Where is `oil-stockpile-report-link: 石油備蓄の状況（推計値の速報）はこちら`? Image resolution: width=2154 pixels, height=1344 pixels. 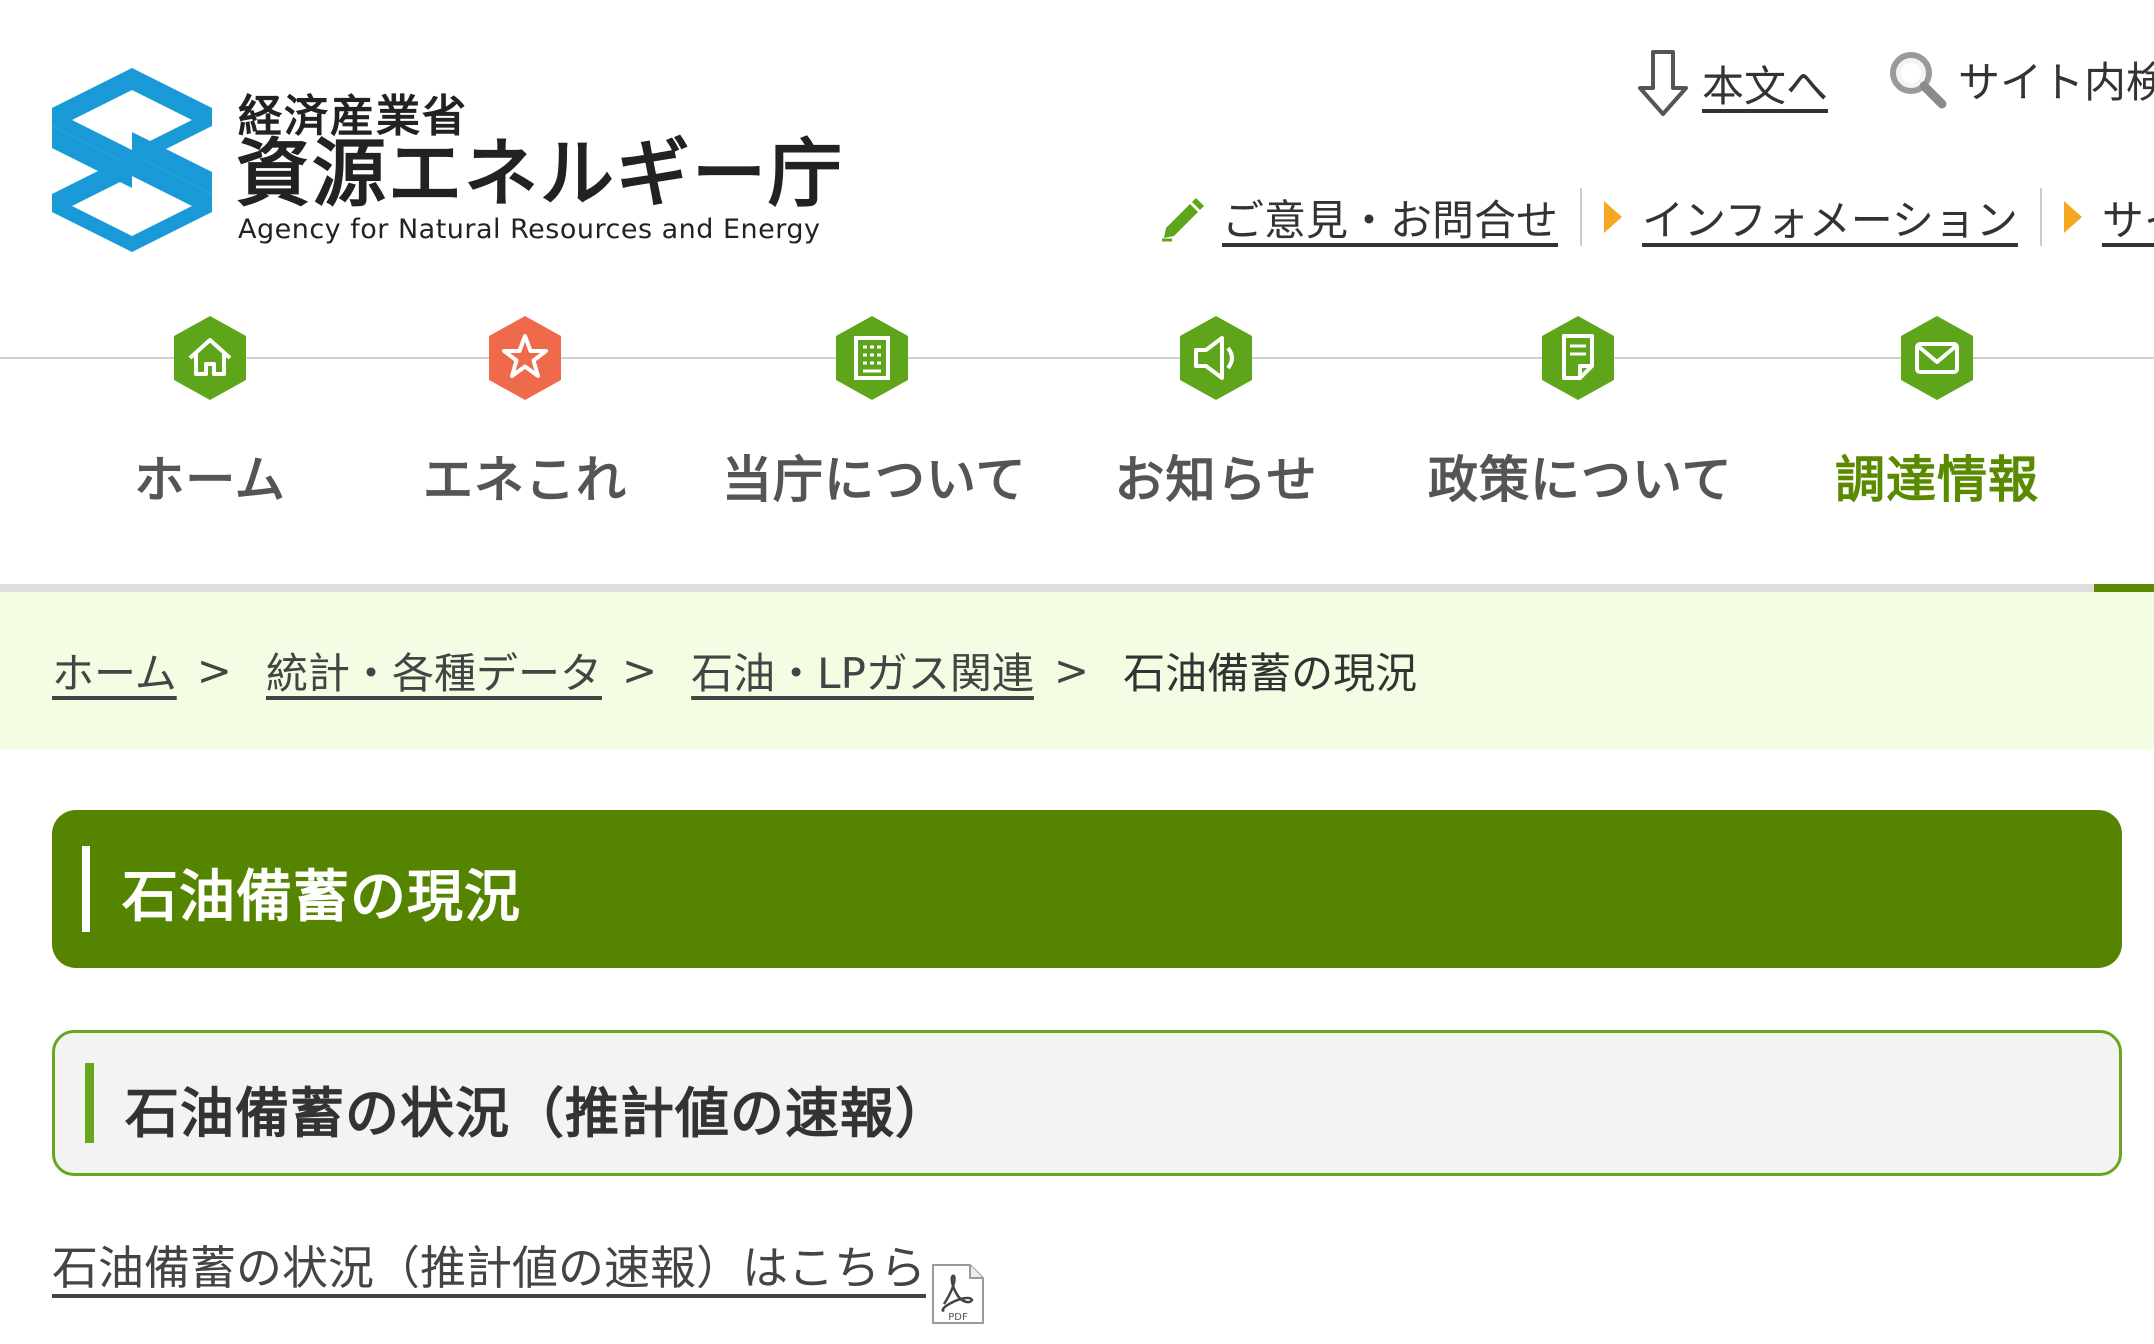
oil-stockpile-report-link: 石油備蓄の状況（推計値の速報）はこちら is located at coordinates (489, 1265).